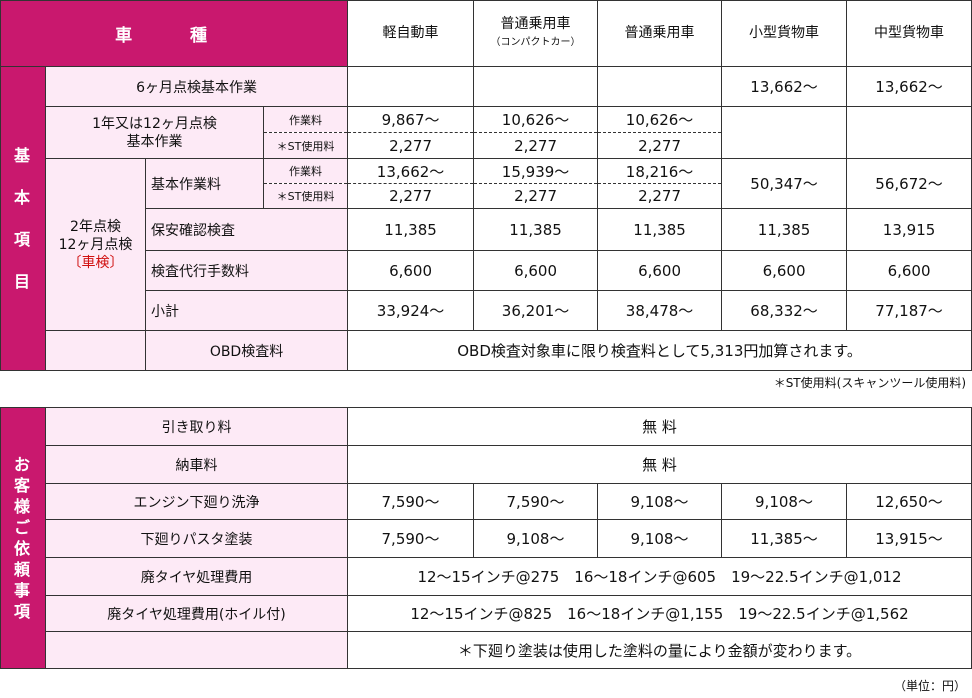  What do you see at coordinates (659, 350) in the screenshot?
I see `obd-text: OBD検査対象車に限り検査料として5,313円加算されます。` at bounding box center [659, 350].